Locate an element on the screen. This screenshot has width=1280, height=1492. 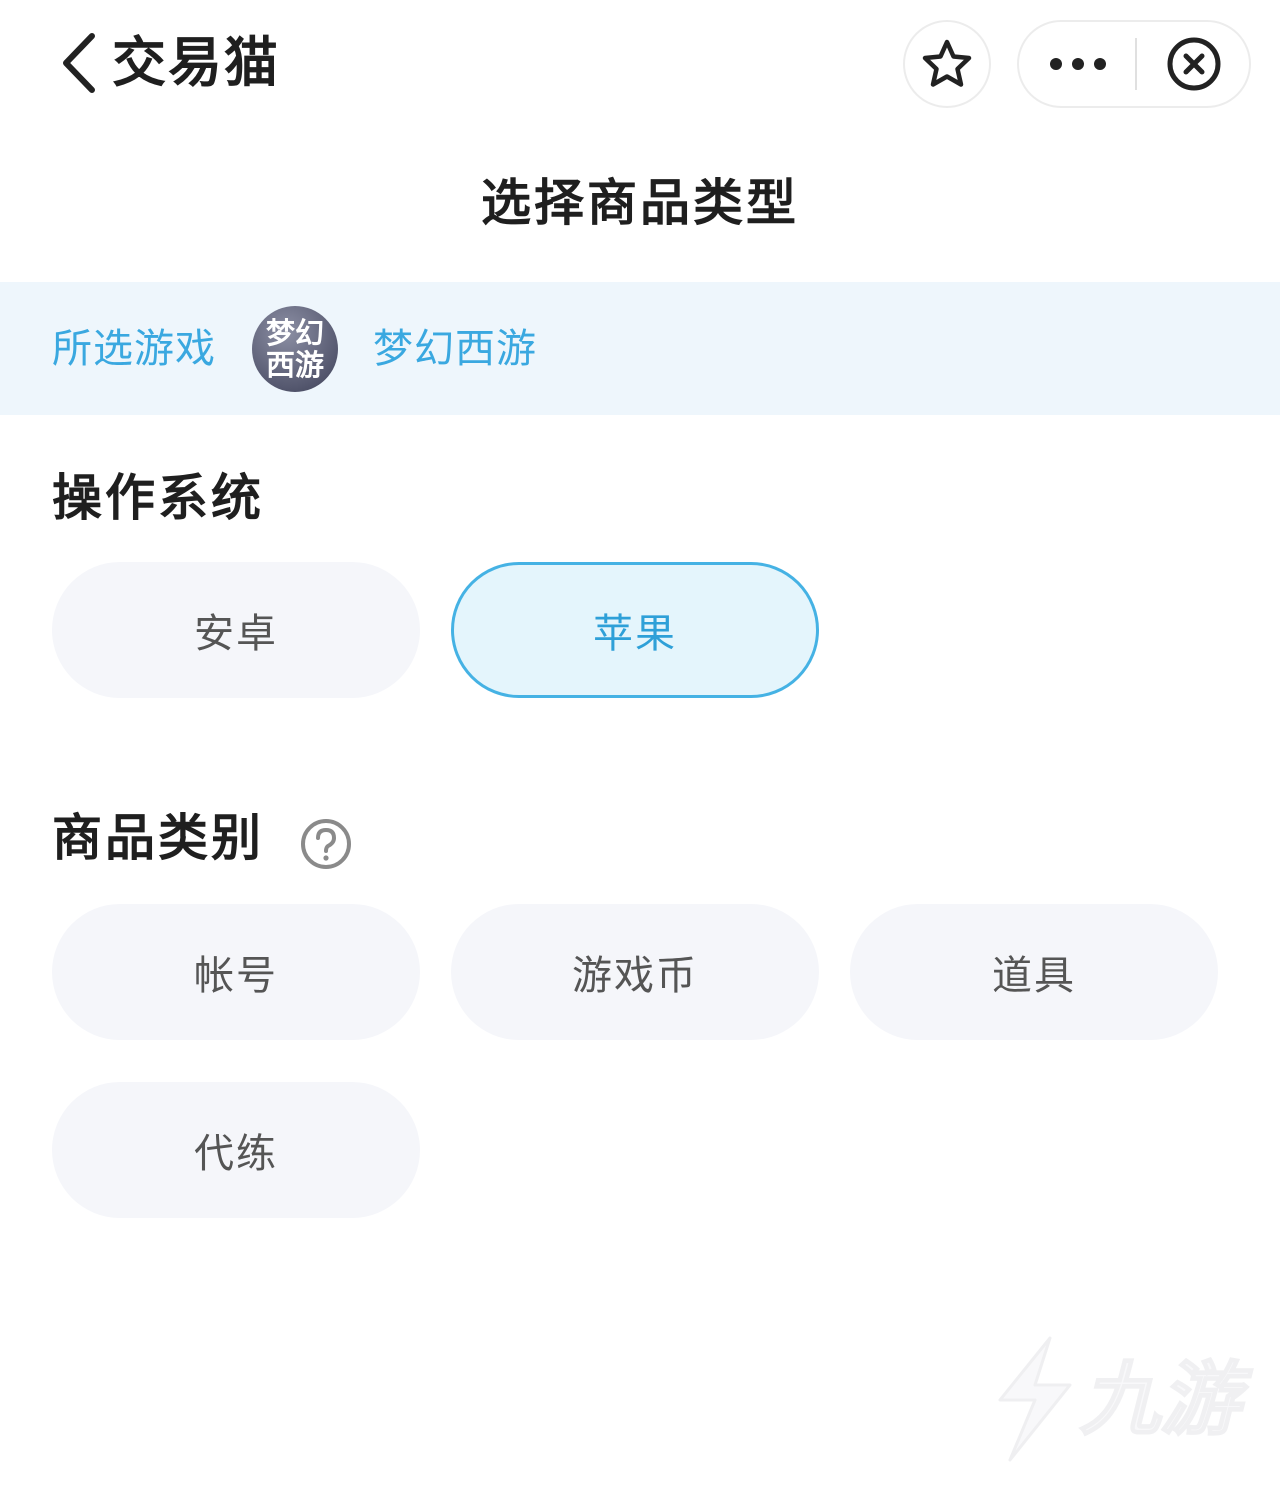
capsule-menu is located at coordinates (1134, 64).